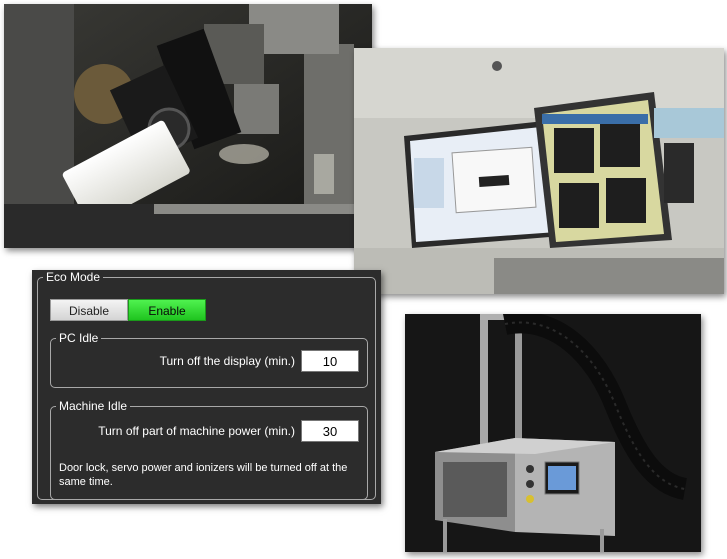  I want to click on machine-power-off-minutes-input, so click(330, 431).